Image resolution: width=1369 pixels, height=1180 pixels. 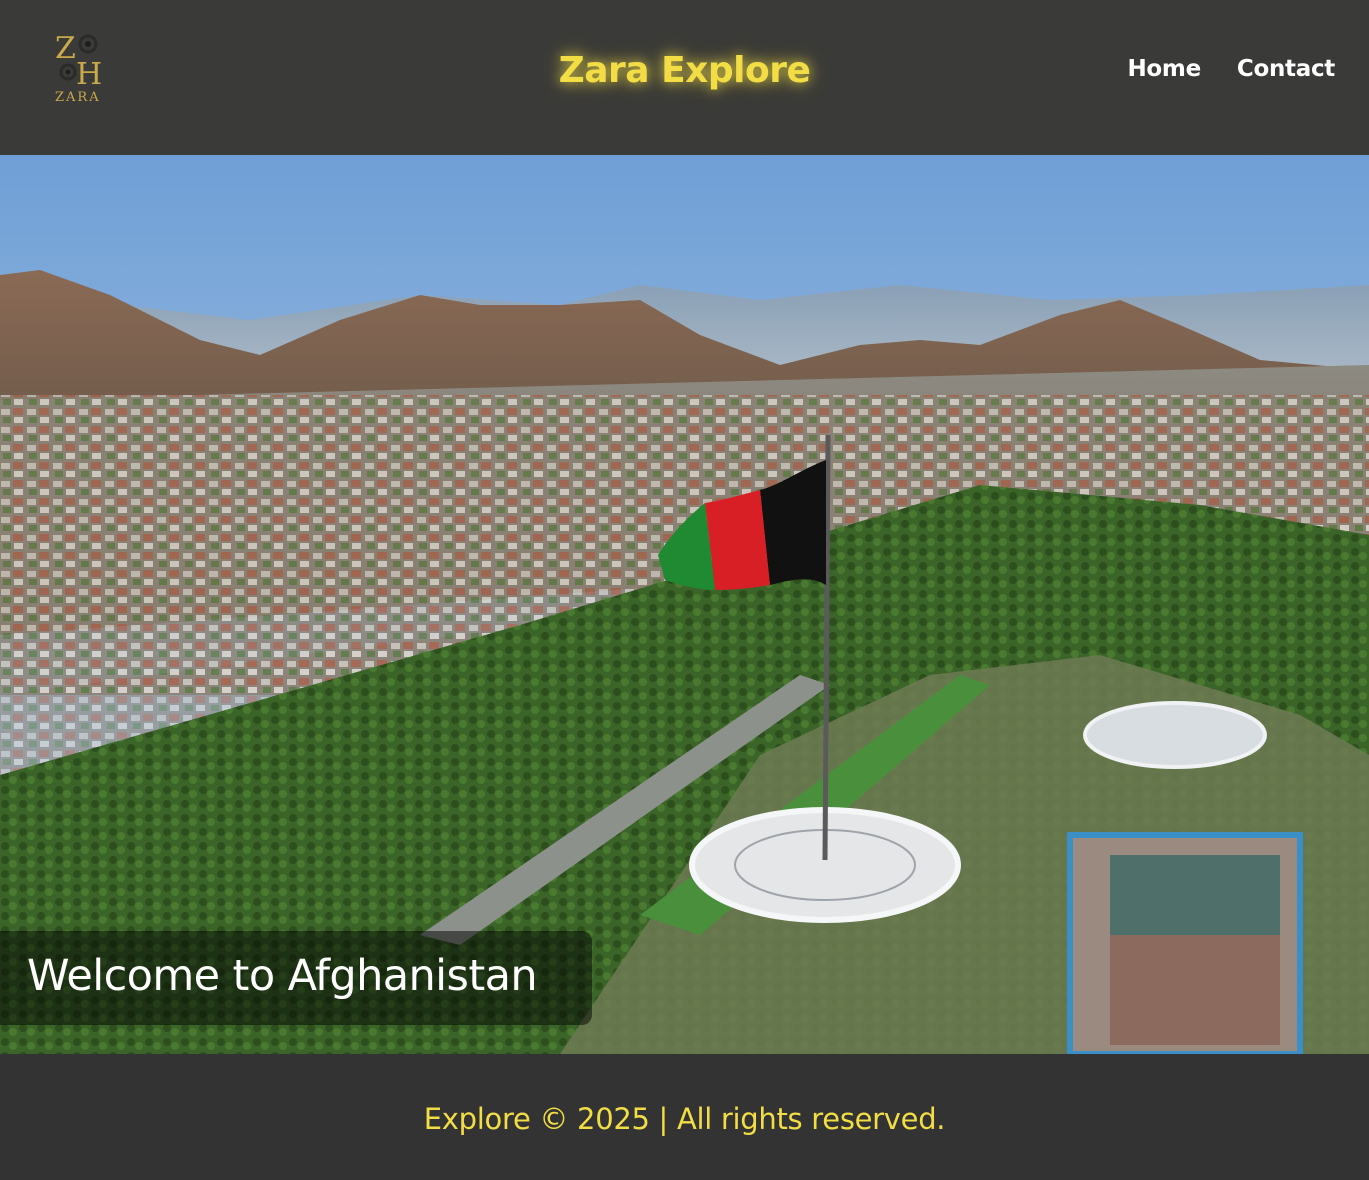 I want to click on main-nav: Home Contact, so click(x=1231, y=69).